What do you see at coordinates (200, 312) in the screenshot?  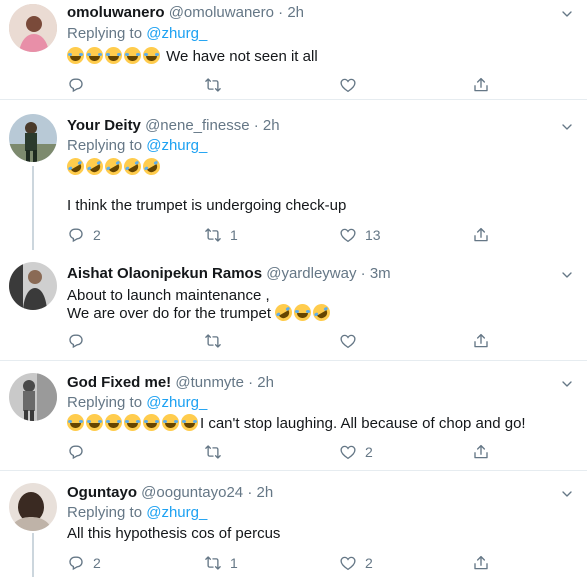 I see `tweet-text-line-2: We are over do for the trumpet` at bounding box center [200, 312].